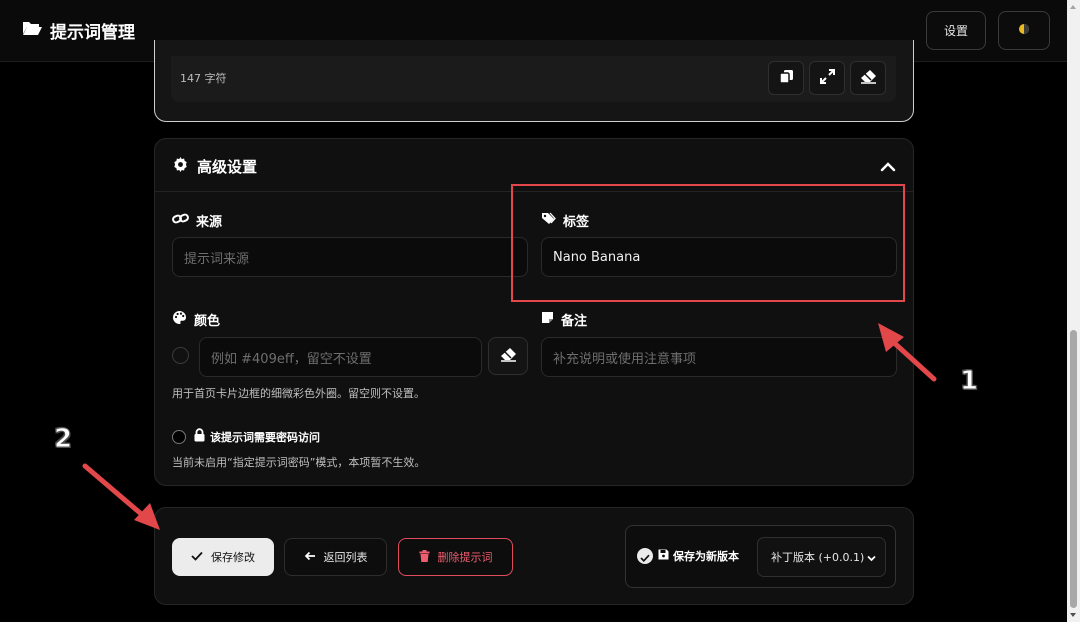 Image resolution: width=1080 pixels, height=622 pixels. What do you see at coordinates (180, 355) in the screenshot?
I see `color-swatch` at bounding box center [180, 355].